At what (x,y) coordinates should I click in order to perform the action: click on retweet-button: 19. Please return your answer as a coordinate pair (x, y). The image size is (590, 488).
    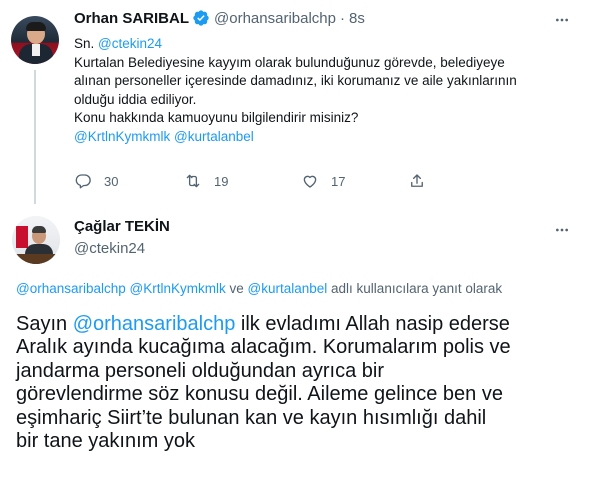
    Looking at the image, I should click on (206, 181).